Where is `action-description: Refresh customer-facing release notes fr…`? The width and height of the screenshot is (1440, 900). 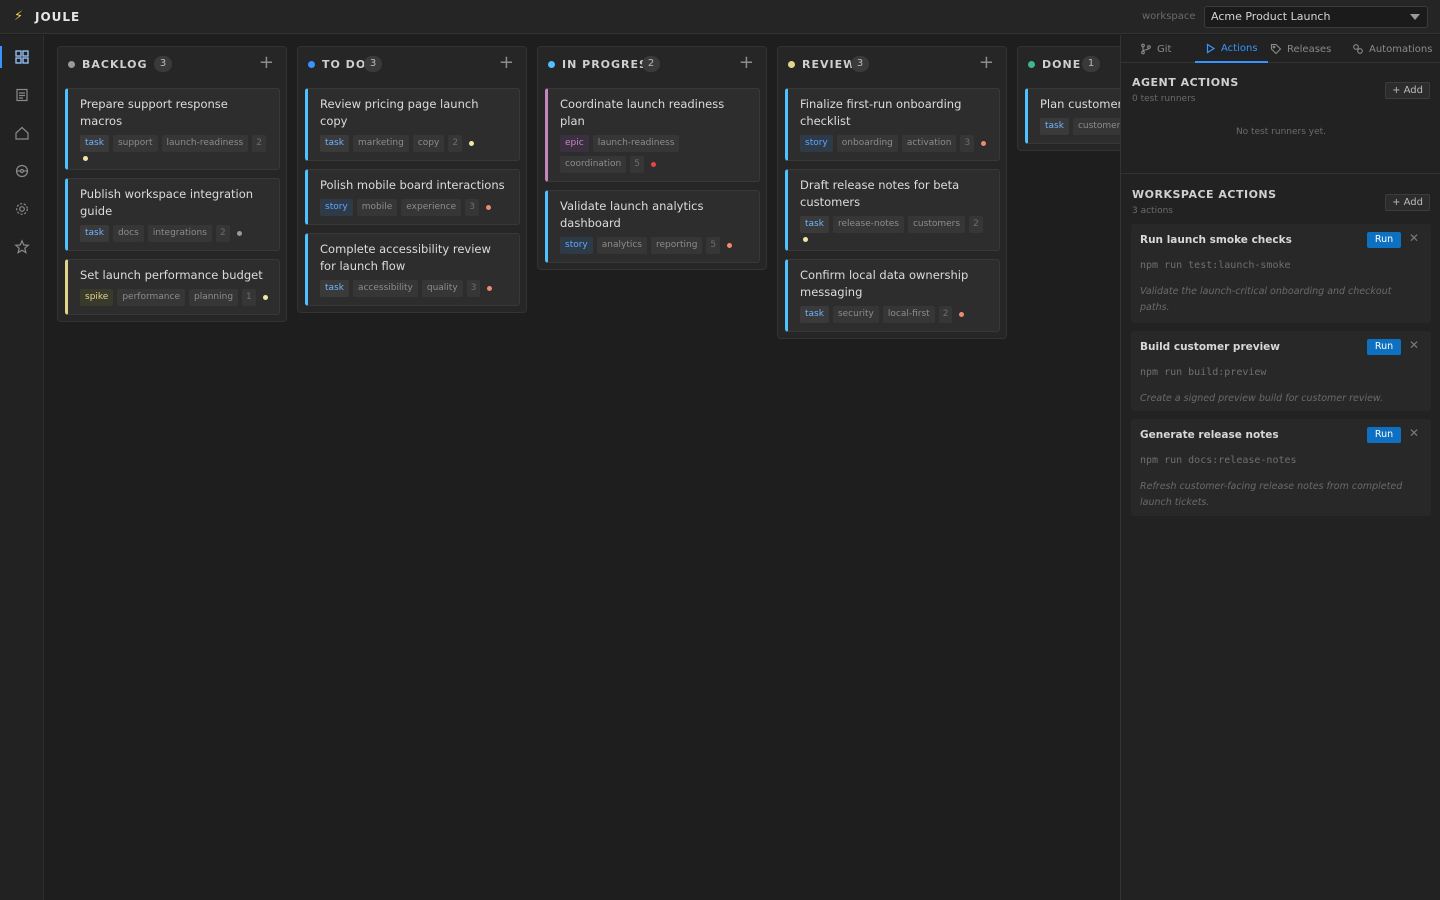
action-description: Refresh customer-facing release notes fr… is located at coordinates (1271, 494).